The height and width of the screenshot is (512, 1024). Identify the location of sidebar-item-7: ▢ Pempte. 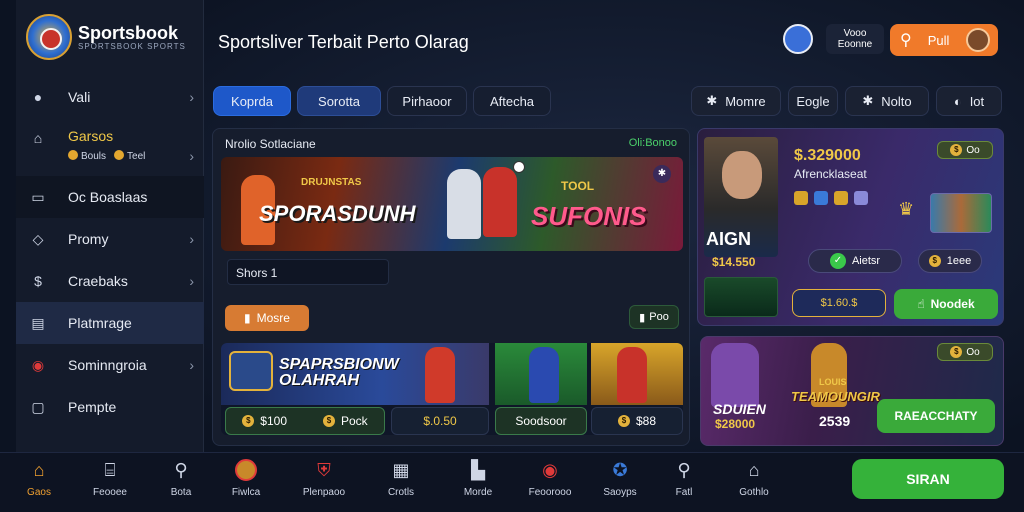
(110, 407).